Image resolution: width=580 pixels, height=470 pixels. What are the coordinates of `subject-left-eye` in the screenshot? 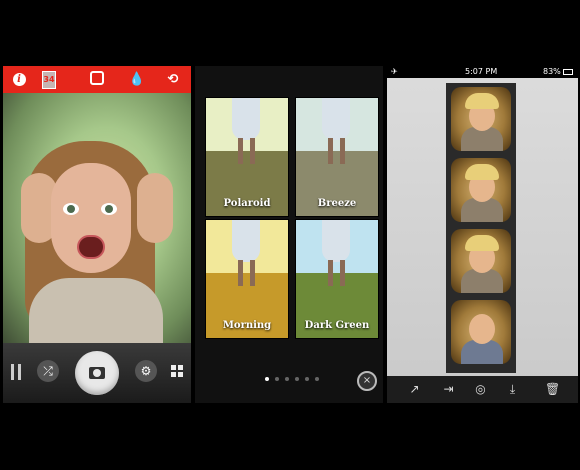 It's located at (71, 209).